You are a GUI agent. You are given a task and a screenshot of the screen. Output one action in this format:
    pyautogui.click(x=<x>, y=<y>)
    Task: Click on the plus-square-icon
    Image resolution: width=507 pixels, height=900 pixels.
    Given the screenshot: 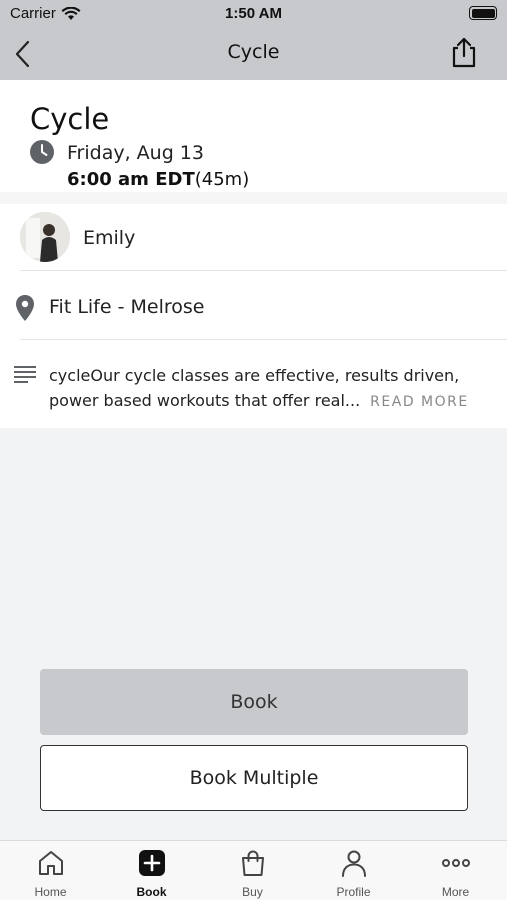 What is the action you would take?
    pyautogui.click(x=152, y=863)
    